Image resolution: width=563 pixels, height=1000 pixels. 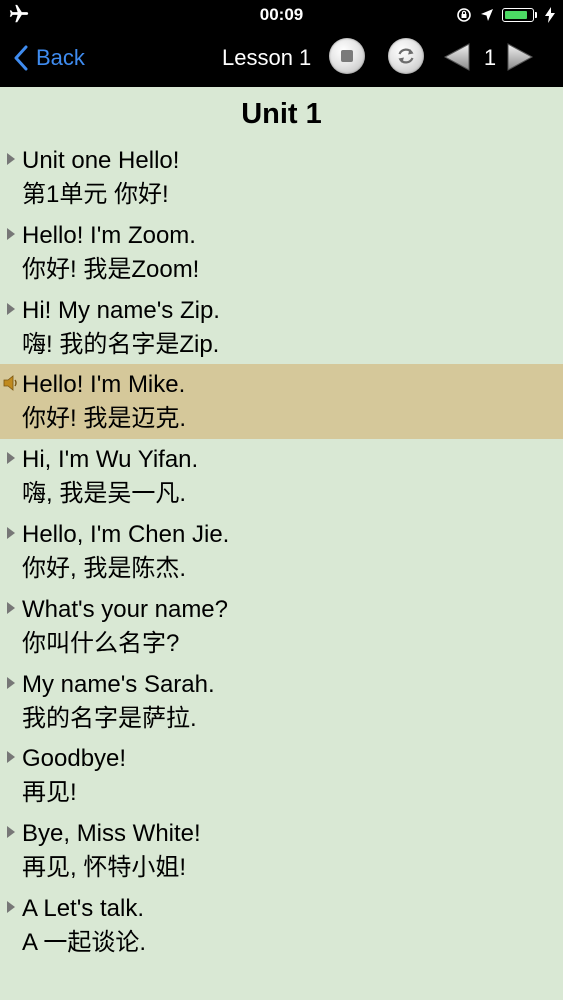 What do you see at coordinates (267, 57) in the screenshot?
I see `lesson-title: Lesson 1` at bounding box center [267, 57].